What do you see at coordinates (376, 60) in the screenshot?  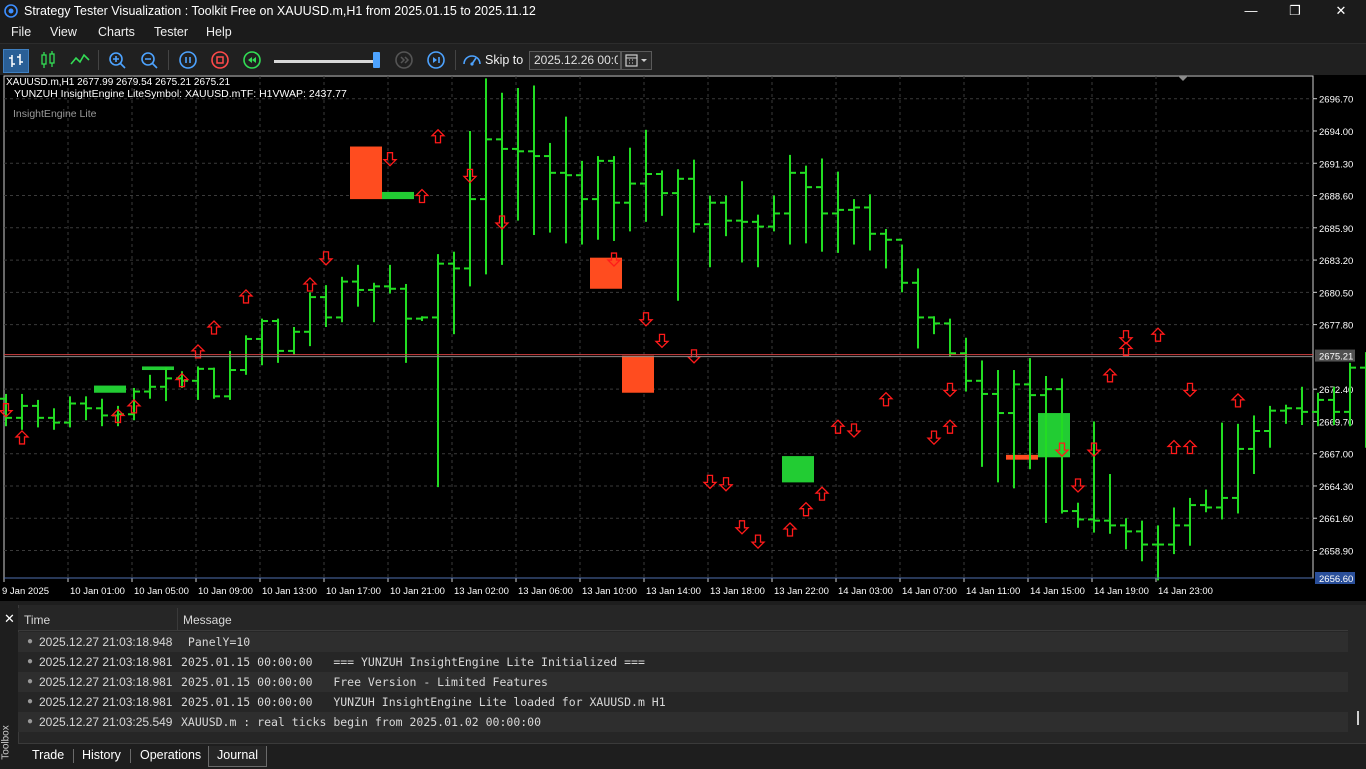 I see `speed-slider-thumb` at bounding box center [376, 60].